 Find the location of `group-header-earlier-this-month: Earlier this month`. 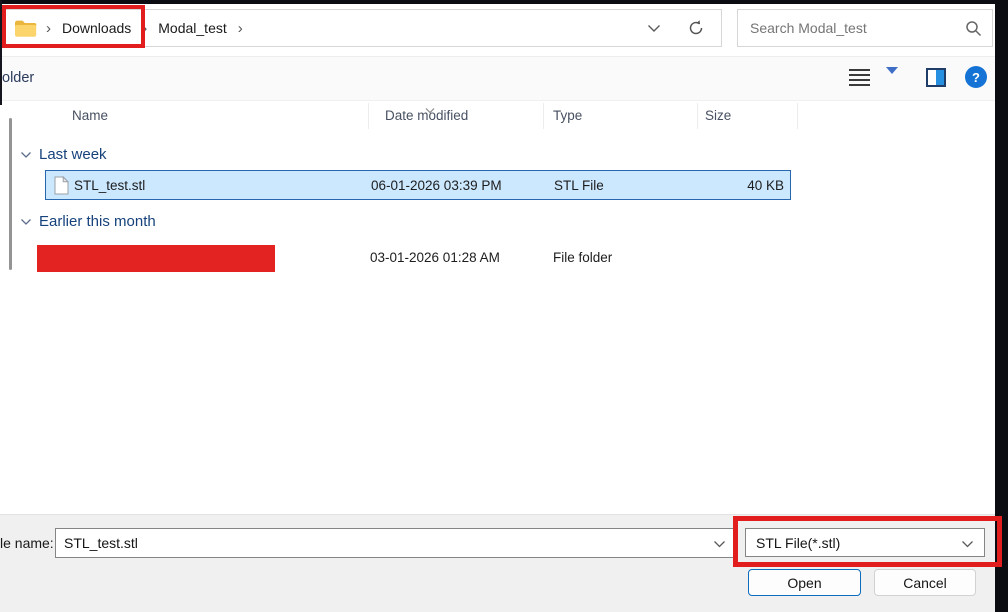

group-header-earlier-this-month: Earlier this month is located at coordinates (88, 221).